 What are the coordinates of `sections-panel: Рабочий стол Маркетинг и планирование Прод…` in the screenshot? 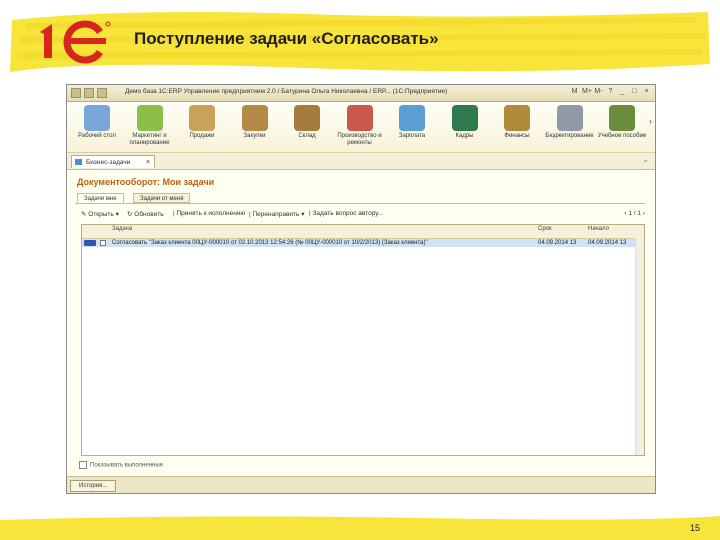 It's located at (361, 127).